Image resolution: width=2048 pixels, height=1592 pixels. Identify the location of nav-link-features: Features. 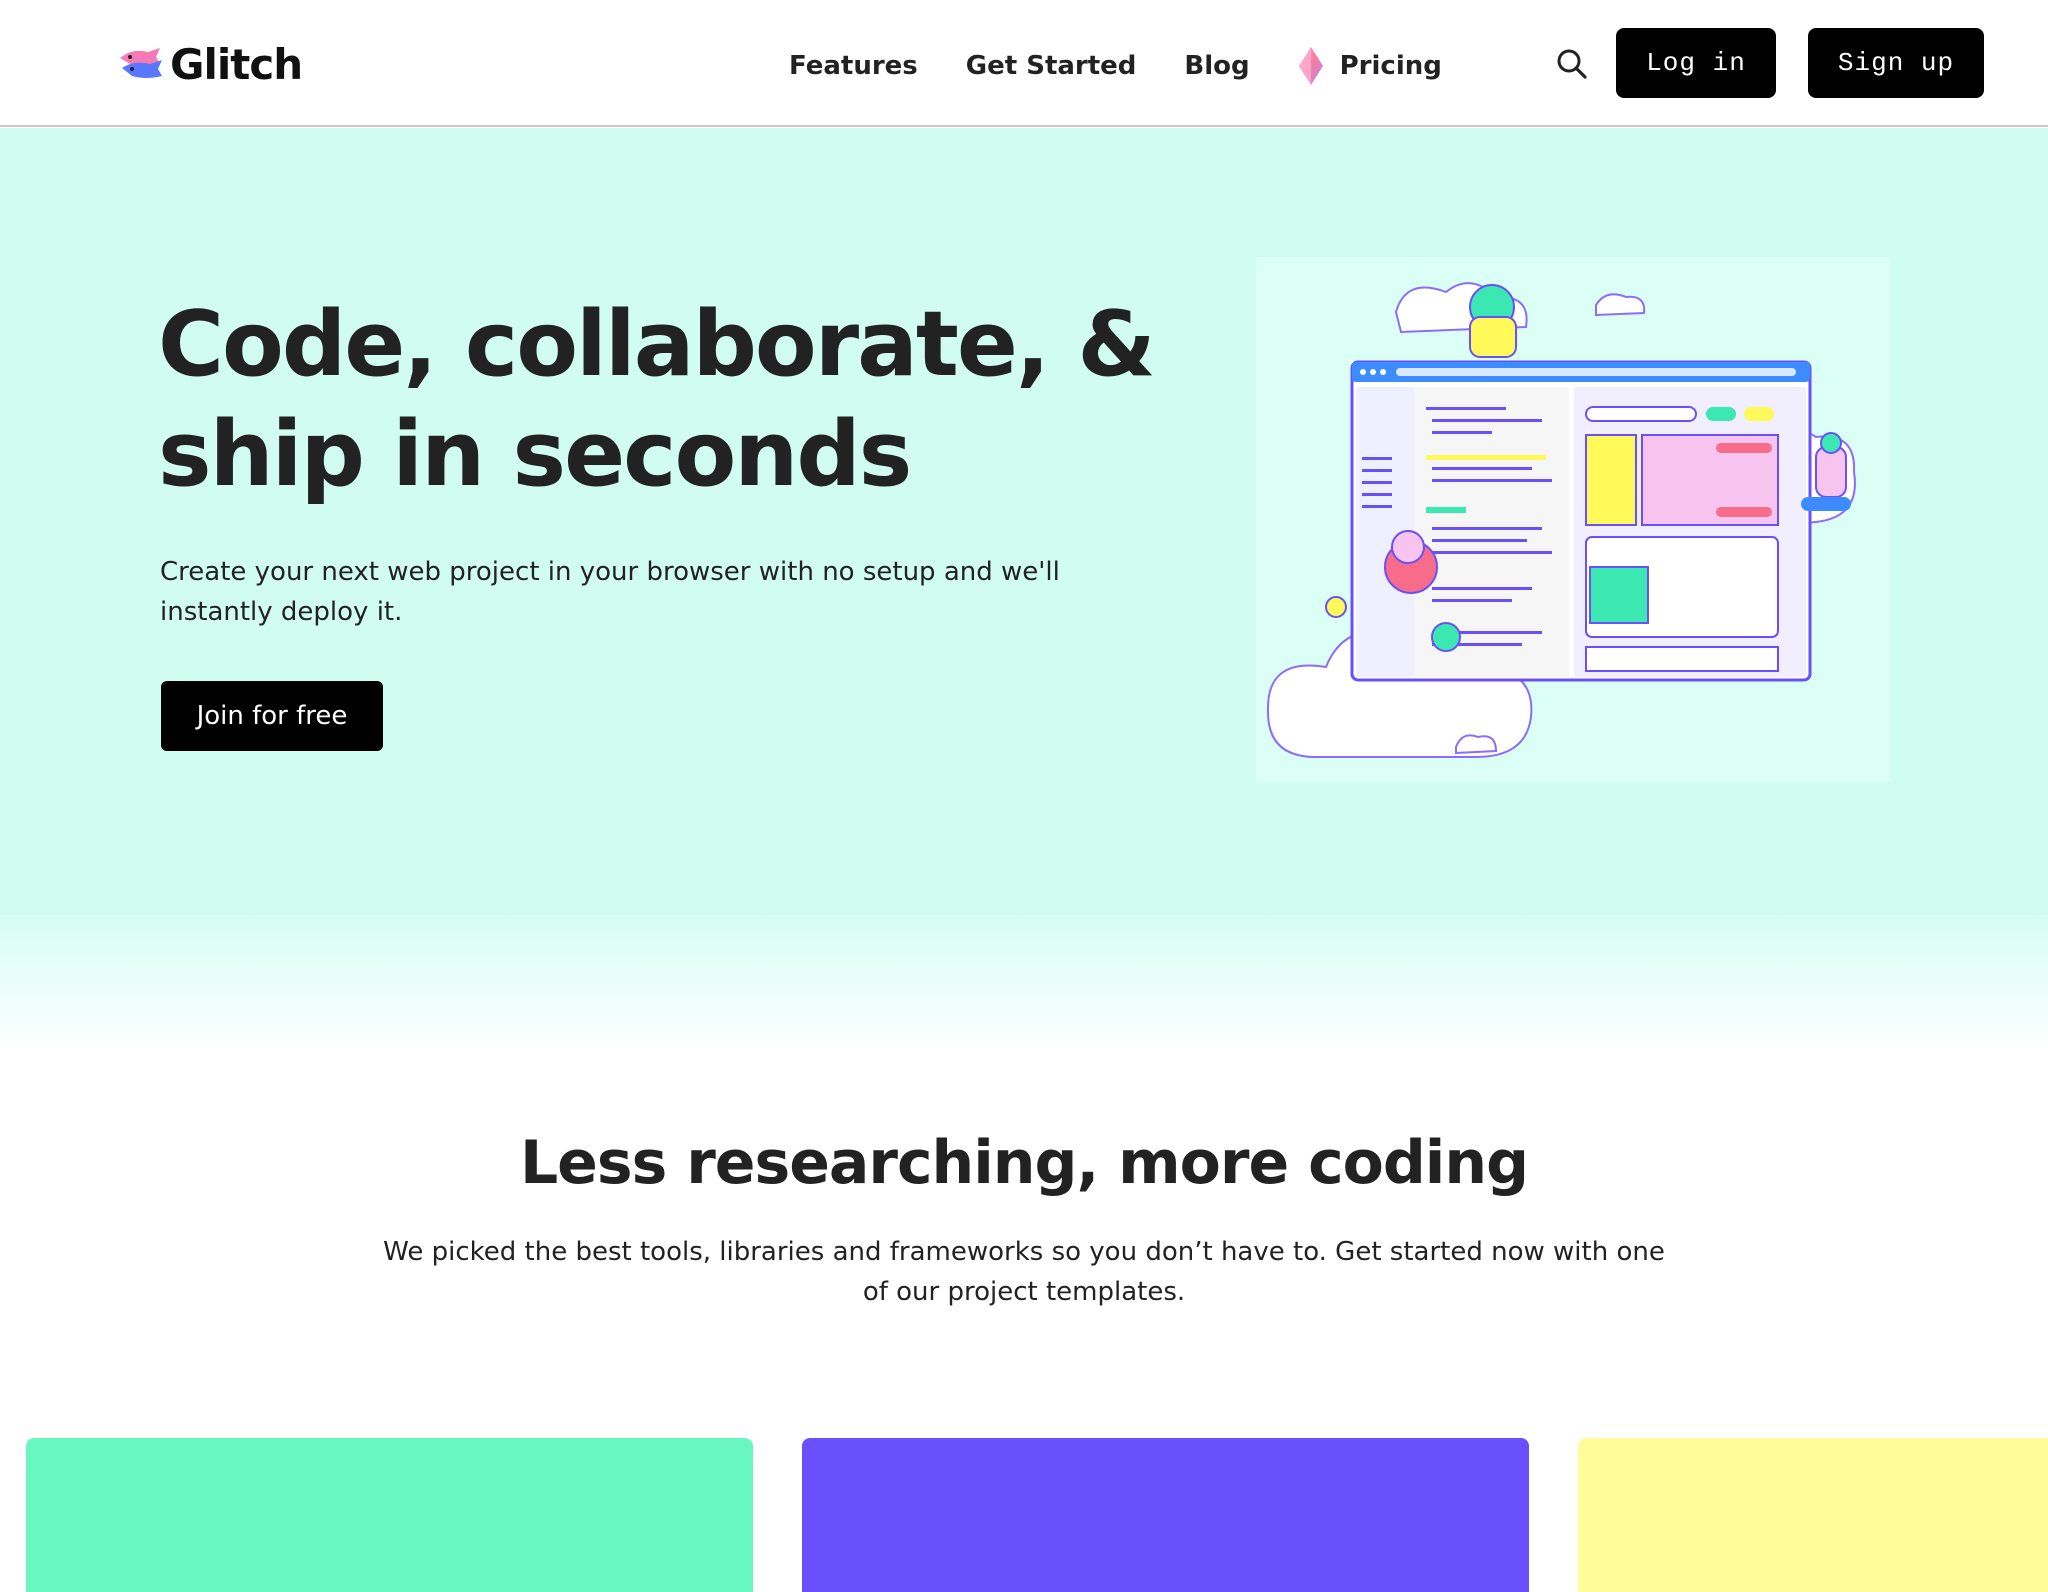
(853, 66).